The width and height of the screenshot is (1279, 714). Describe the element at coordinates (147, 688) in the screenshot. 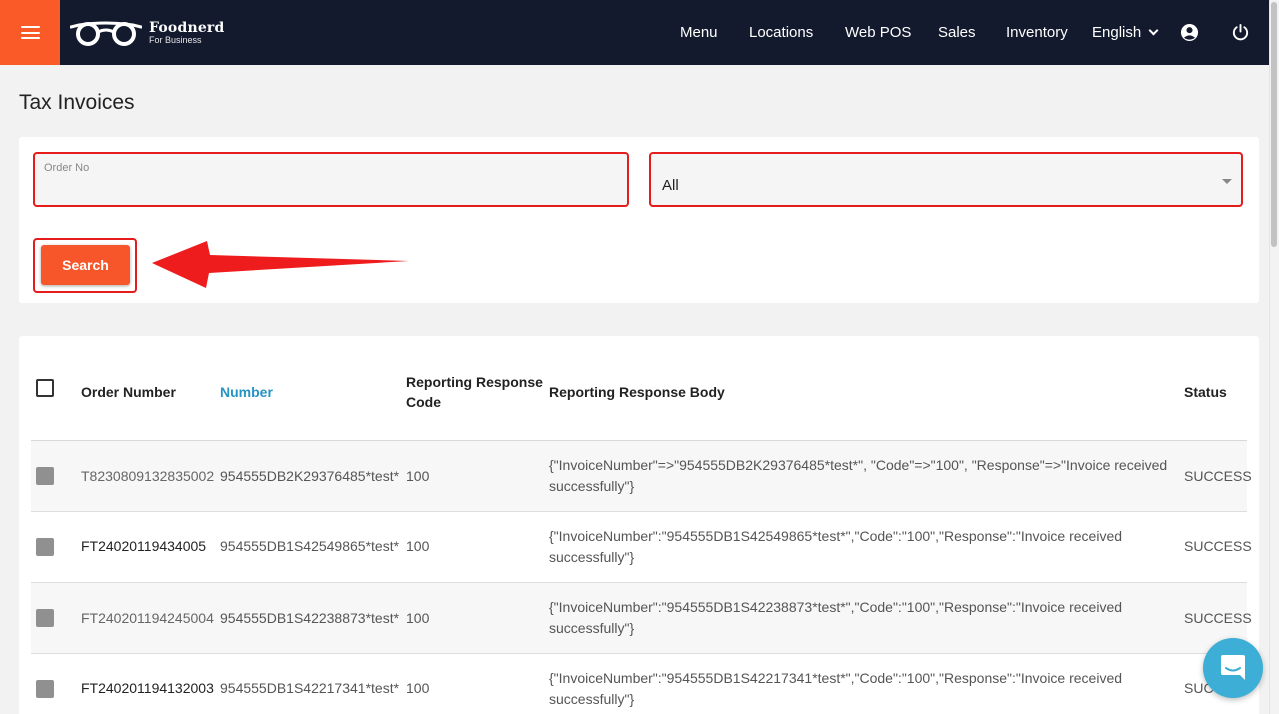

I see `row-order-number: FT240201194132003` at that location.